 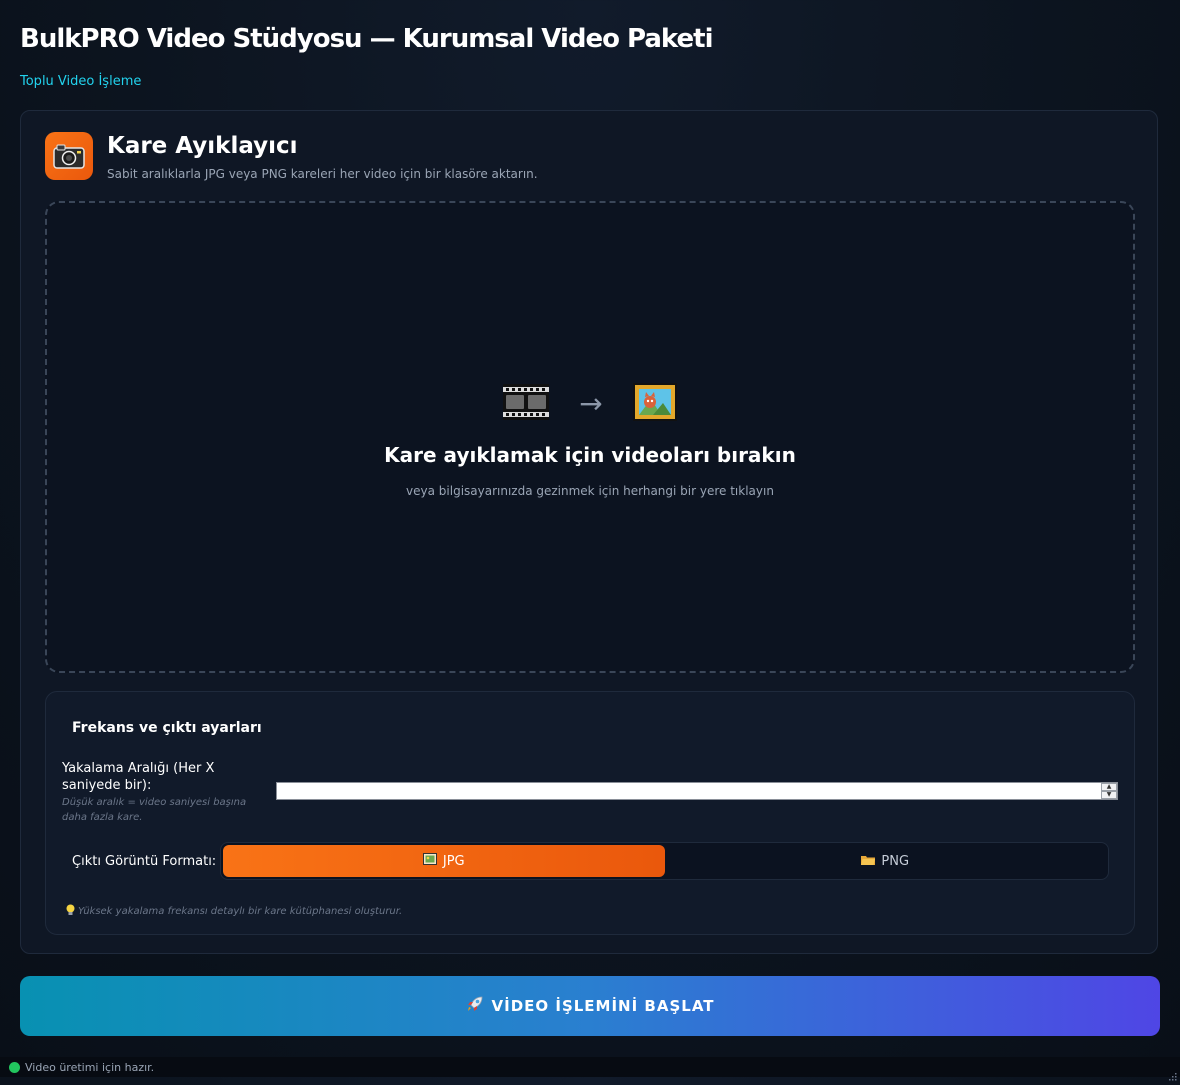 I want to click on start-processing-button: VİDEO İŞLEMİNİ BAŞLAT, so click(x=590, y=1006).